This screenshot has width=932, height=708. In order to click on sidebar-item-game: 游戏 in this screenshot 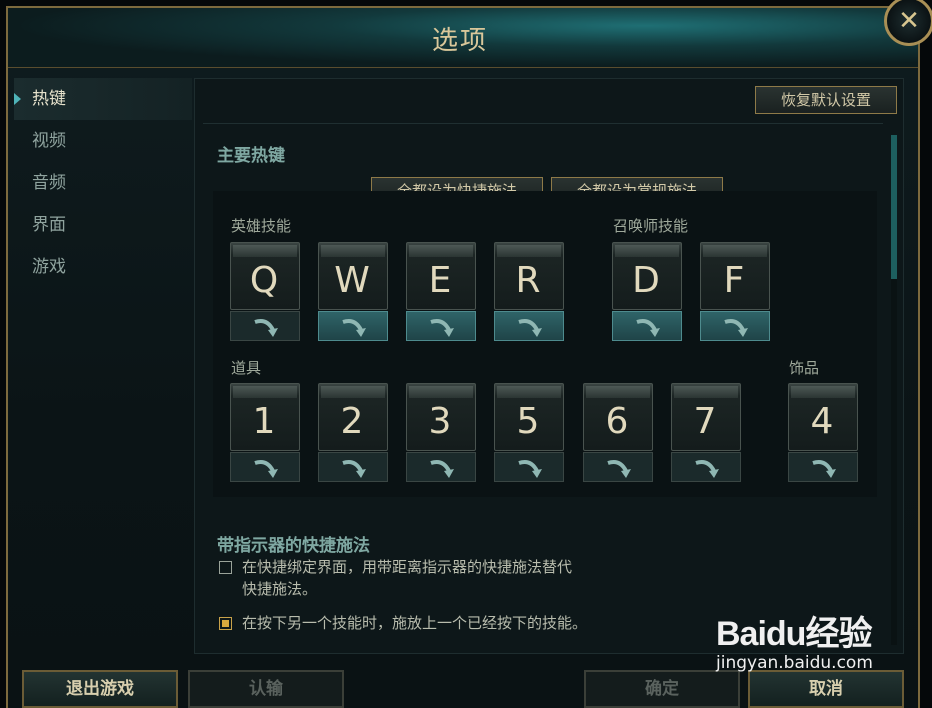, I will do `click(103, 267)`.